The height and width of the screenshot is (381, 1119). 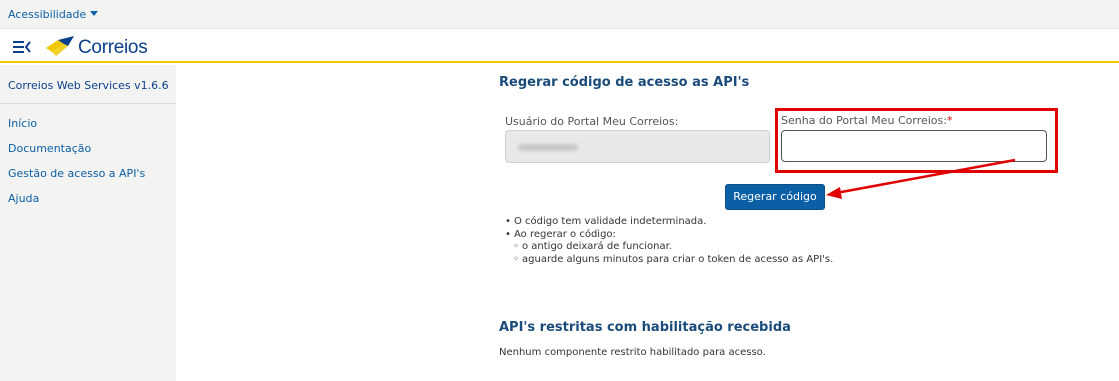 I want to click on user-field, so click(x=637, y=146).